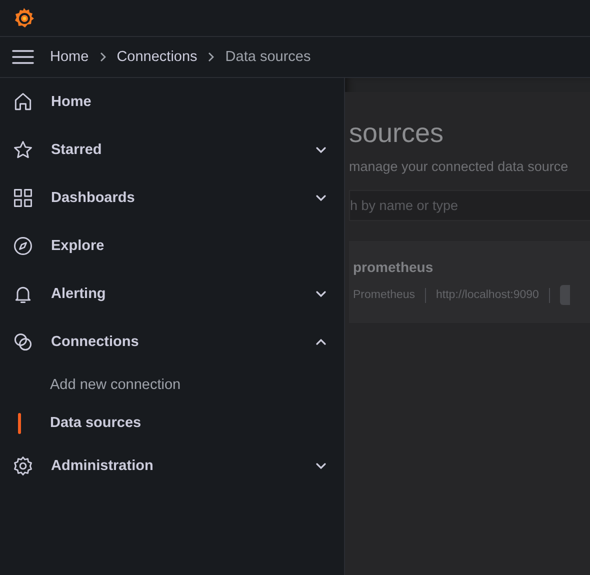 The width and height of the screenshot is (590, 575). Describe the element at coordinates (268, 57) in the screenshot. I see `breadcrumb-link: Data sources` at that location.